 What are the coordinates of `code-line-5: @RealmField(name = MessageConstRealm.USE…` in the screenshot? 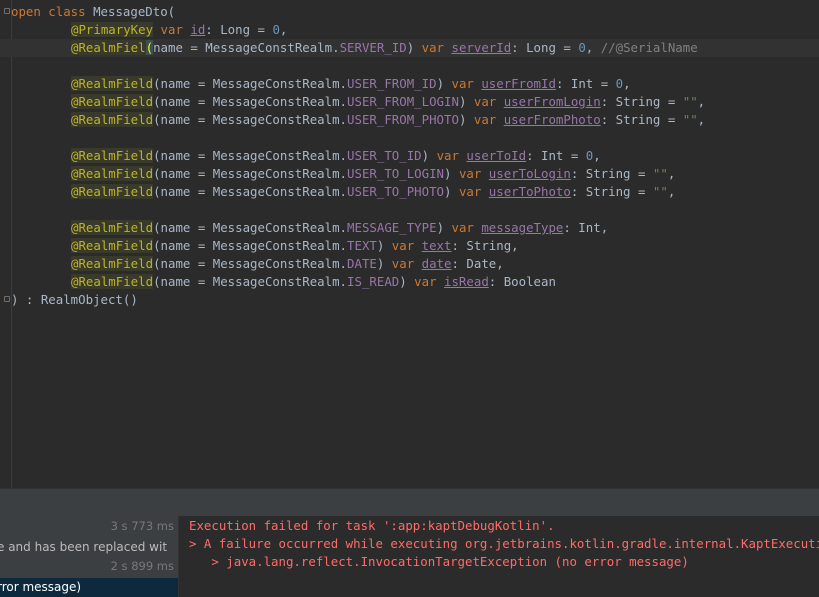 It's located at (409, 102).